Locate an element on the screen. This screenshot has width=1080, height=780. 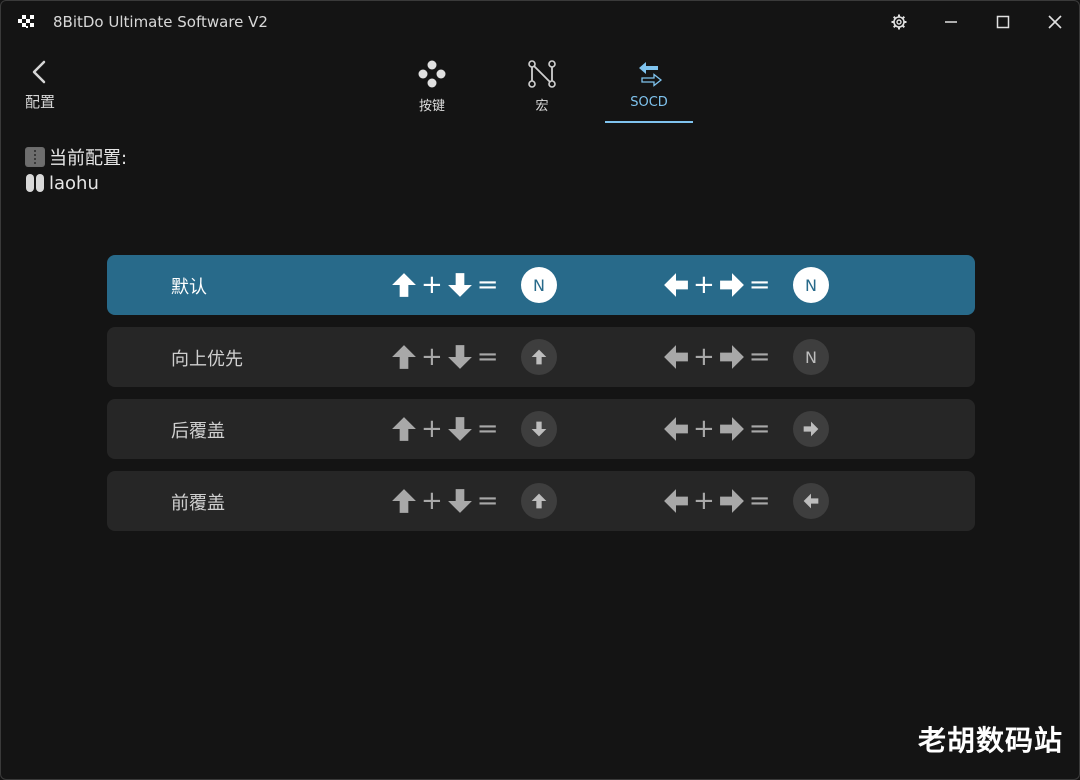
back-label: 配置 is located at coordinates (40, 102).